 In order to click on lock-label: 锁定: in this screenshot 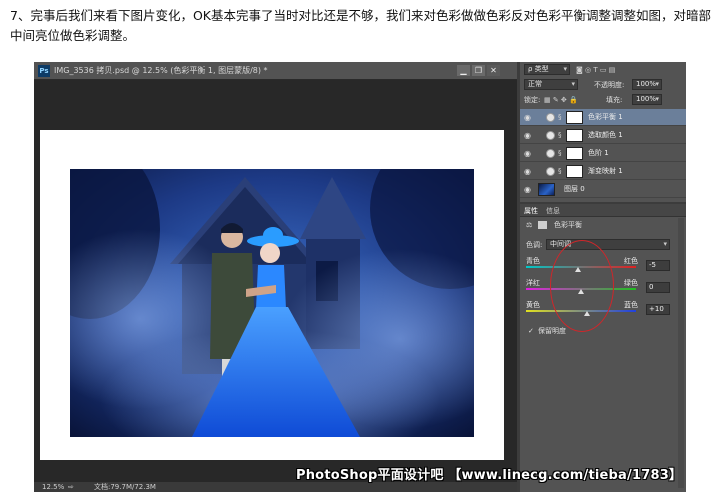, I will do `click(532, 100)`.